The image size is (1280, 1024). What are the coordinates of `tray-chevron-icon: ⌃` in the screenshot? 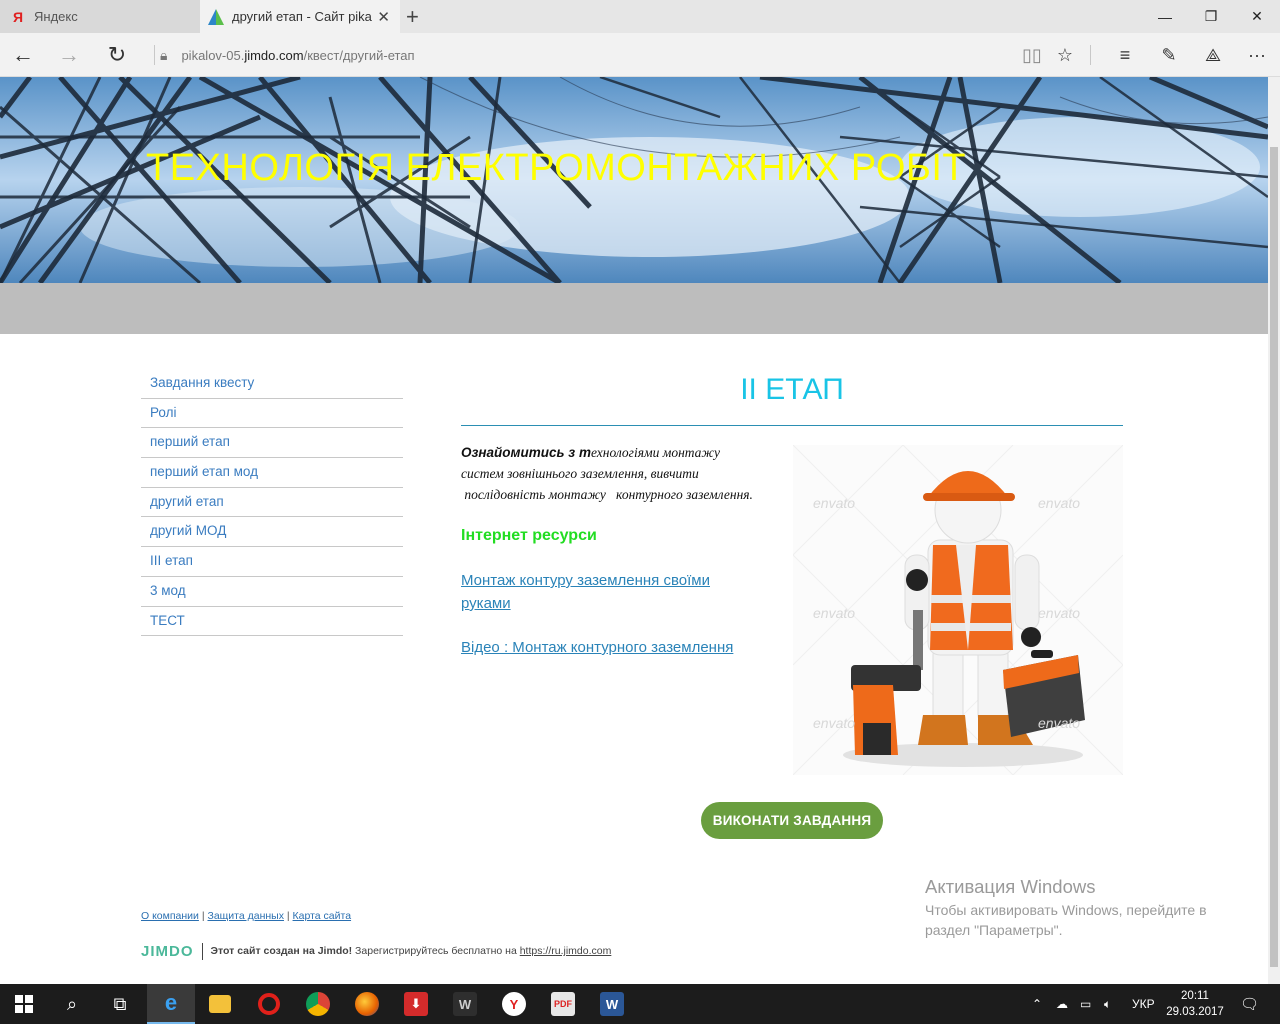 It's located at (1037, 1004).